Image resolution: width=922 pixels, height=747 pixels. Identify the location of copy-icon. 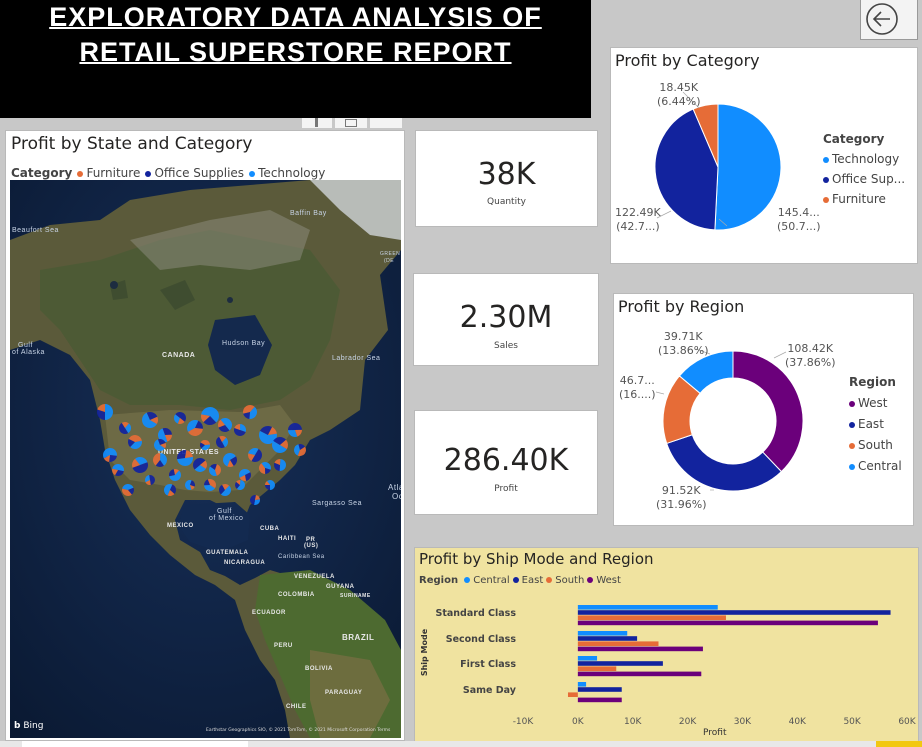
(351, 123).